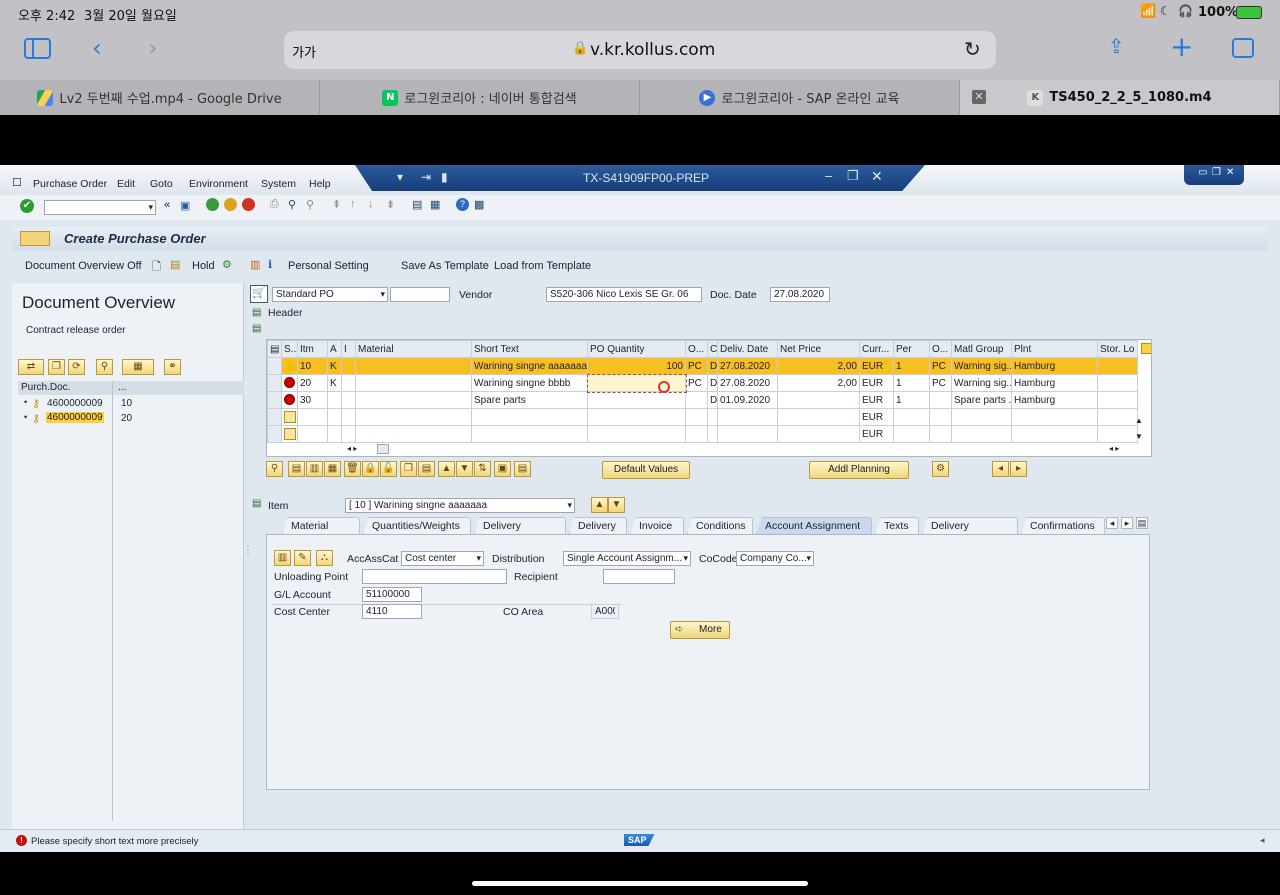 The height and width of the screenshot is (895, 1280). Describe the element at coordinates (388, 469) in the screenshot. I see `unlock-item-icon: 🔓` at that location.